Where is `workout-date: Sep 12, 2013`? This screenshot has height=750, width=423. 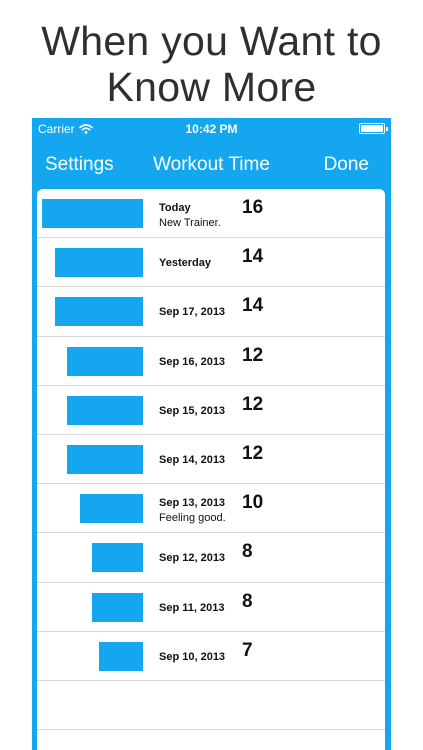 workout-date: Sep 12, 2013 is located at coordinates (192, 558).